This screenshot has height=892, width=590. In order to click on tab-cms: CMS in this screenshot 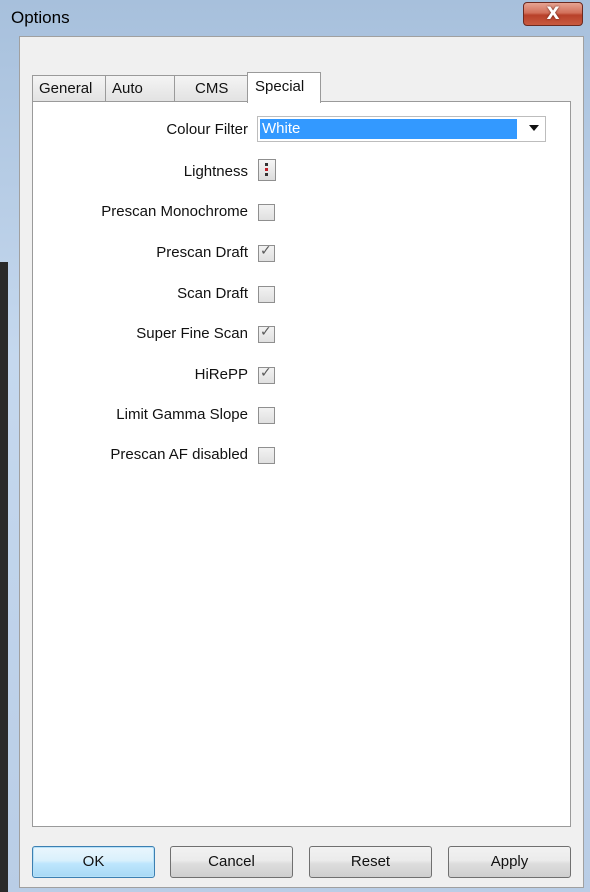, I will do `click(211, 88)`.